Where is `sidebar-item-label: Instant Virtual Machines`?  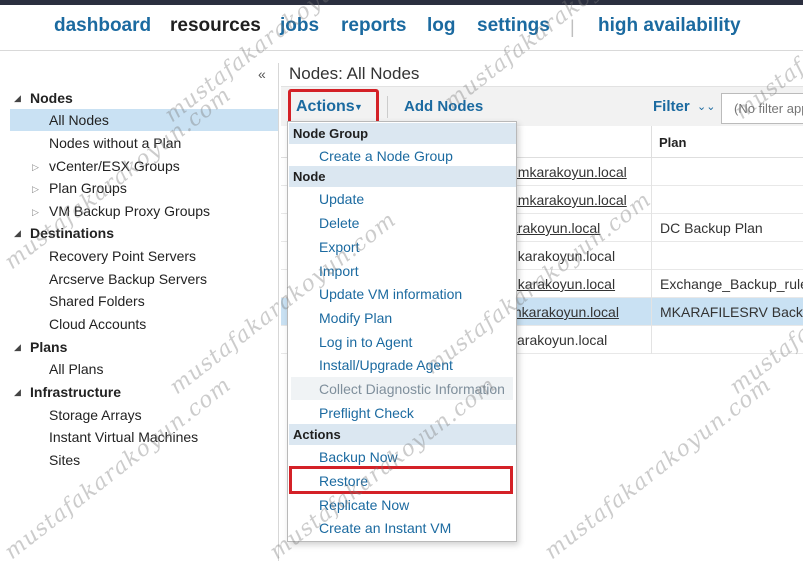 sidebar-item-label: Instant Virtual Machines is located at coordinates (124, 437).